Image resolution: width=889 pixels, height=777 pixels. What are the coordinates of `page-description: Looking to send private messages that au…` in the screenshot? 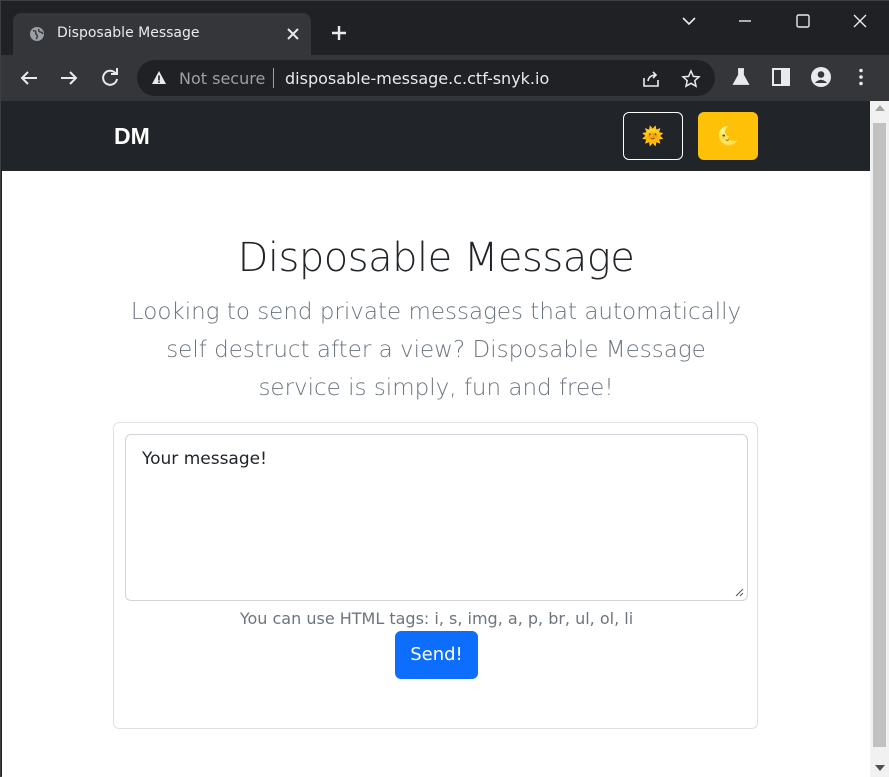 It's located at (436, 350).